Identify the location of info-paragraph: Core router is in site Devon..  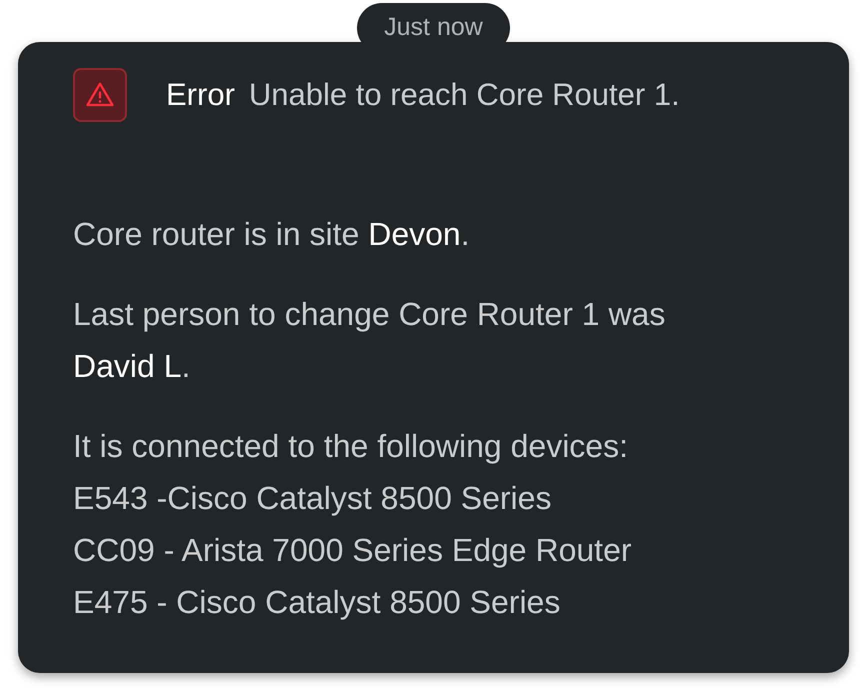
(272, 234).